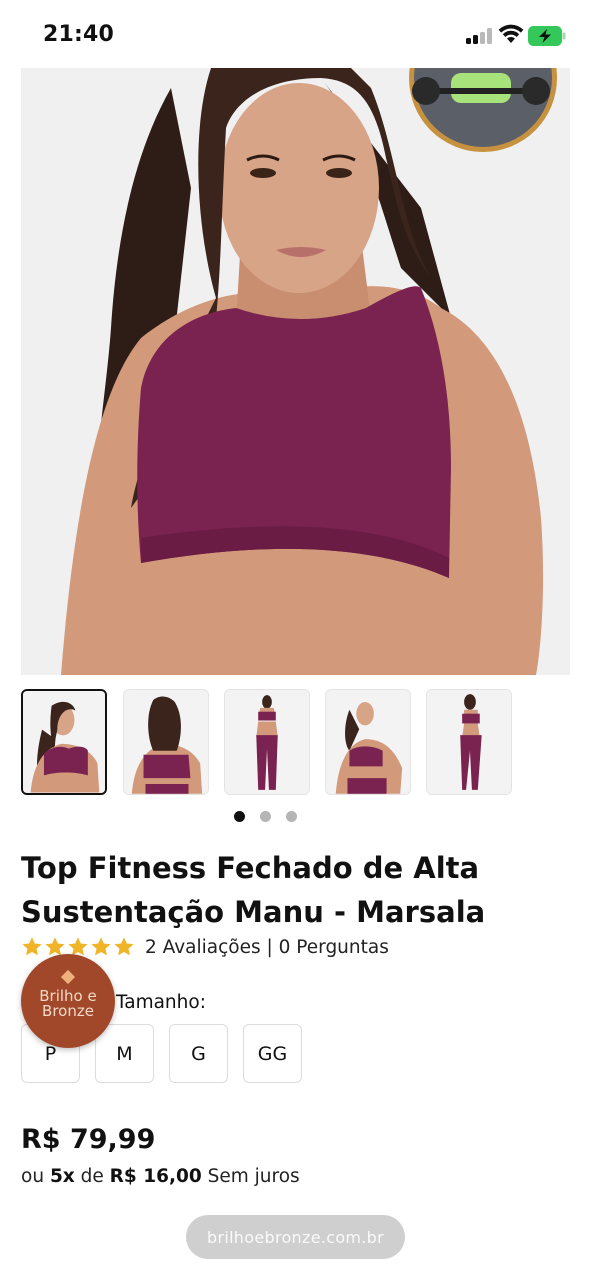 The height and width of the screenshot is (1280, 591). I want to click on brand-badge: Brilho e Bronze, so click(68, 1001).